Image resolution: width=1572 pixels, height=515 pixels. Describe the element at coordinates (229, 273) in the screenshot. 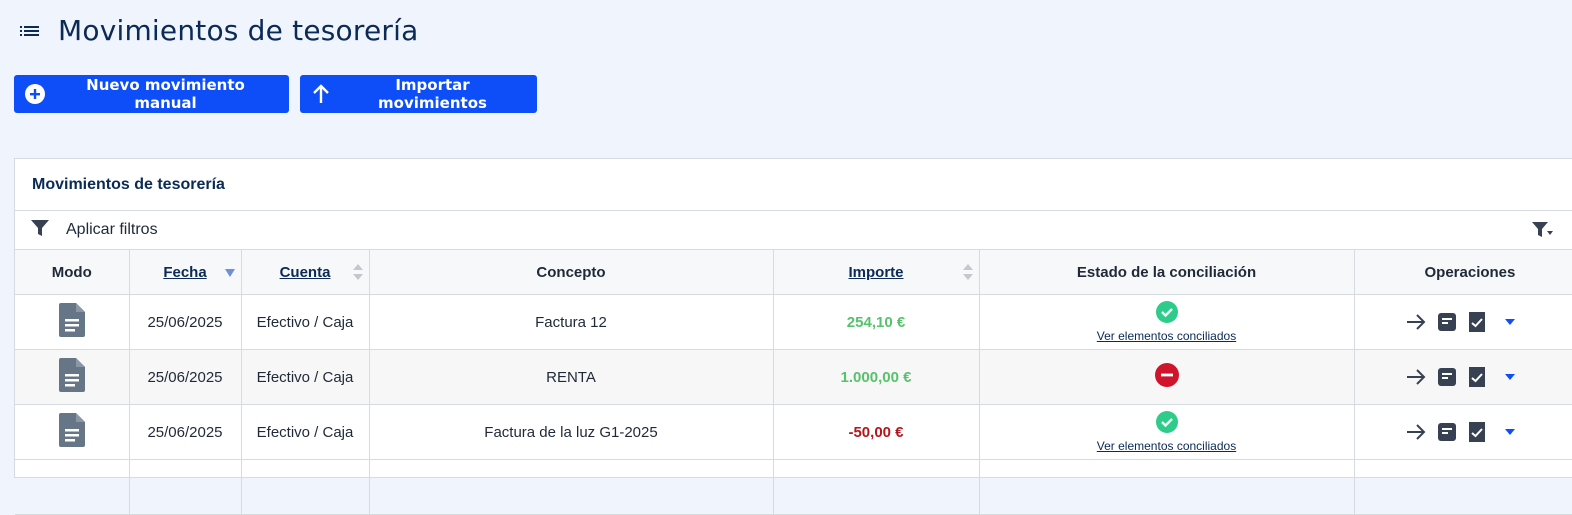

I see `sort-desc-icon` at that location.